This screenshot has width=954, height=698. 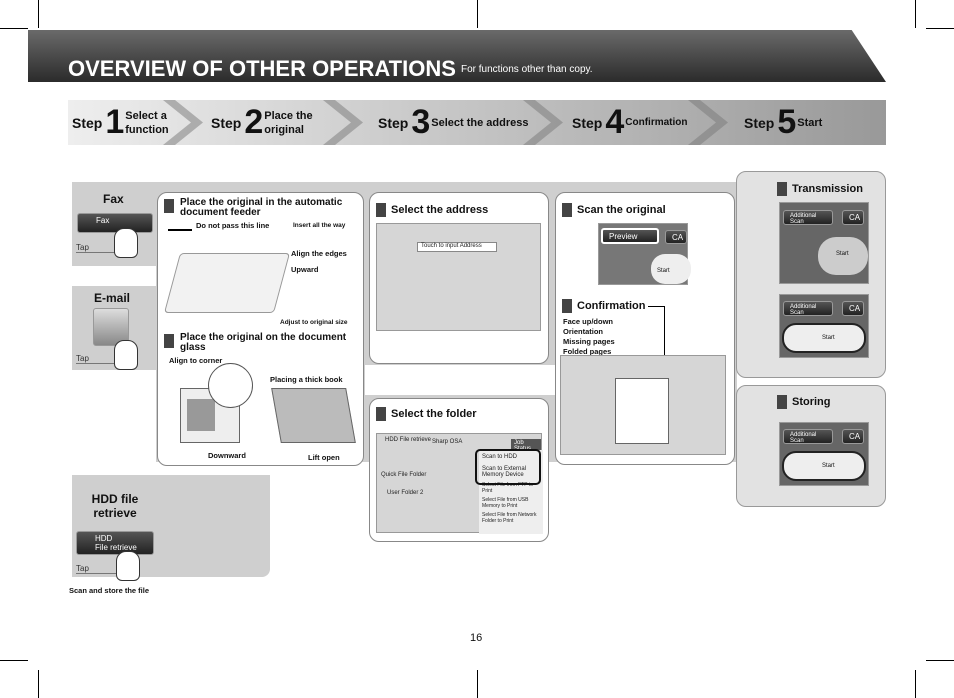 What do you see at coordinates (630, 236) in the screenshot?
I see `preview-button: Preview` at bounding box center [630, 236].